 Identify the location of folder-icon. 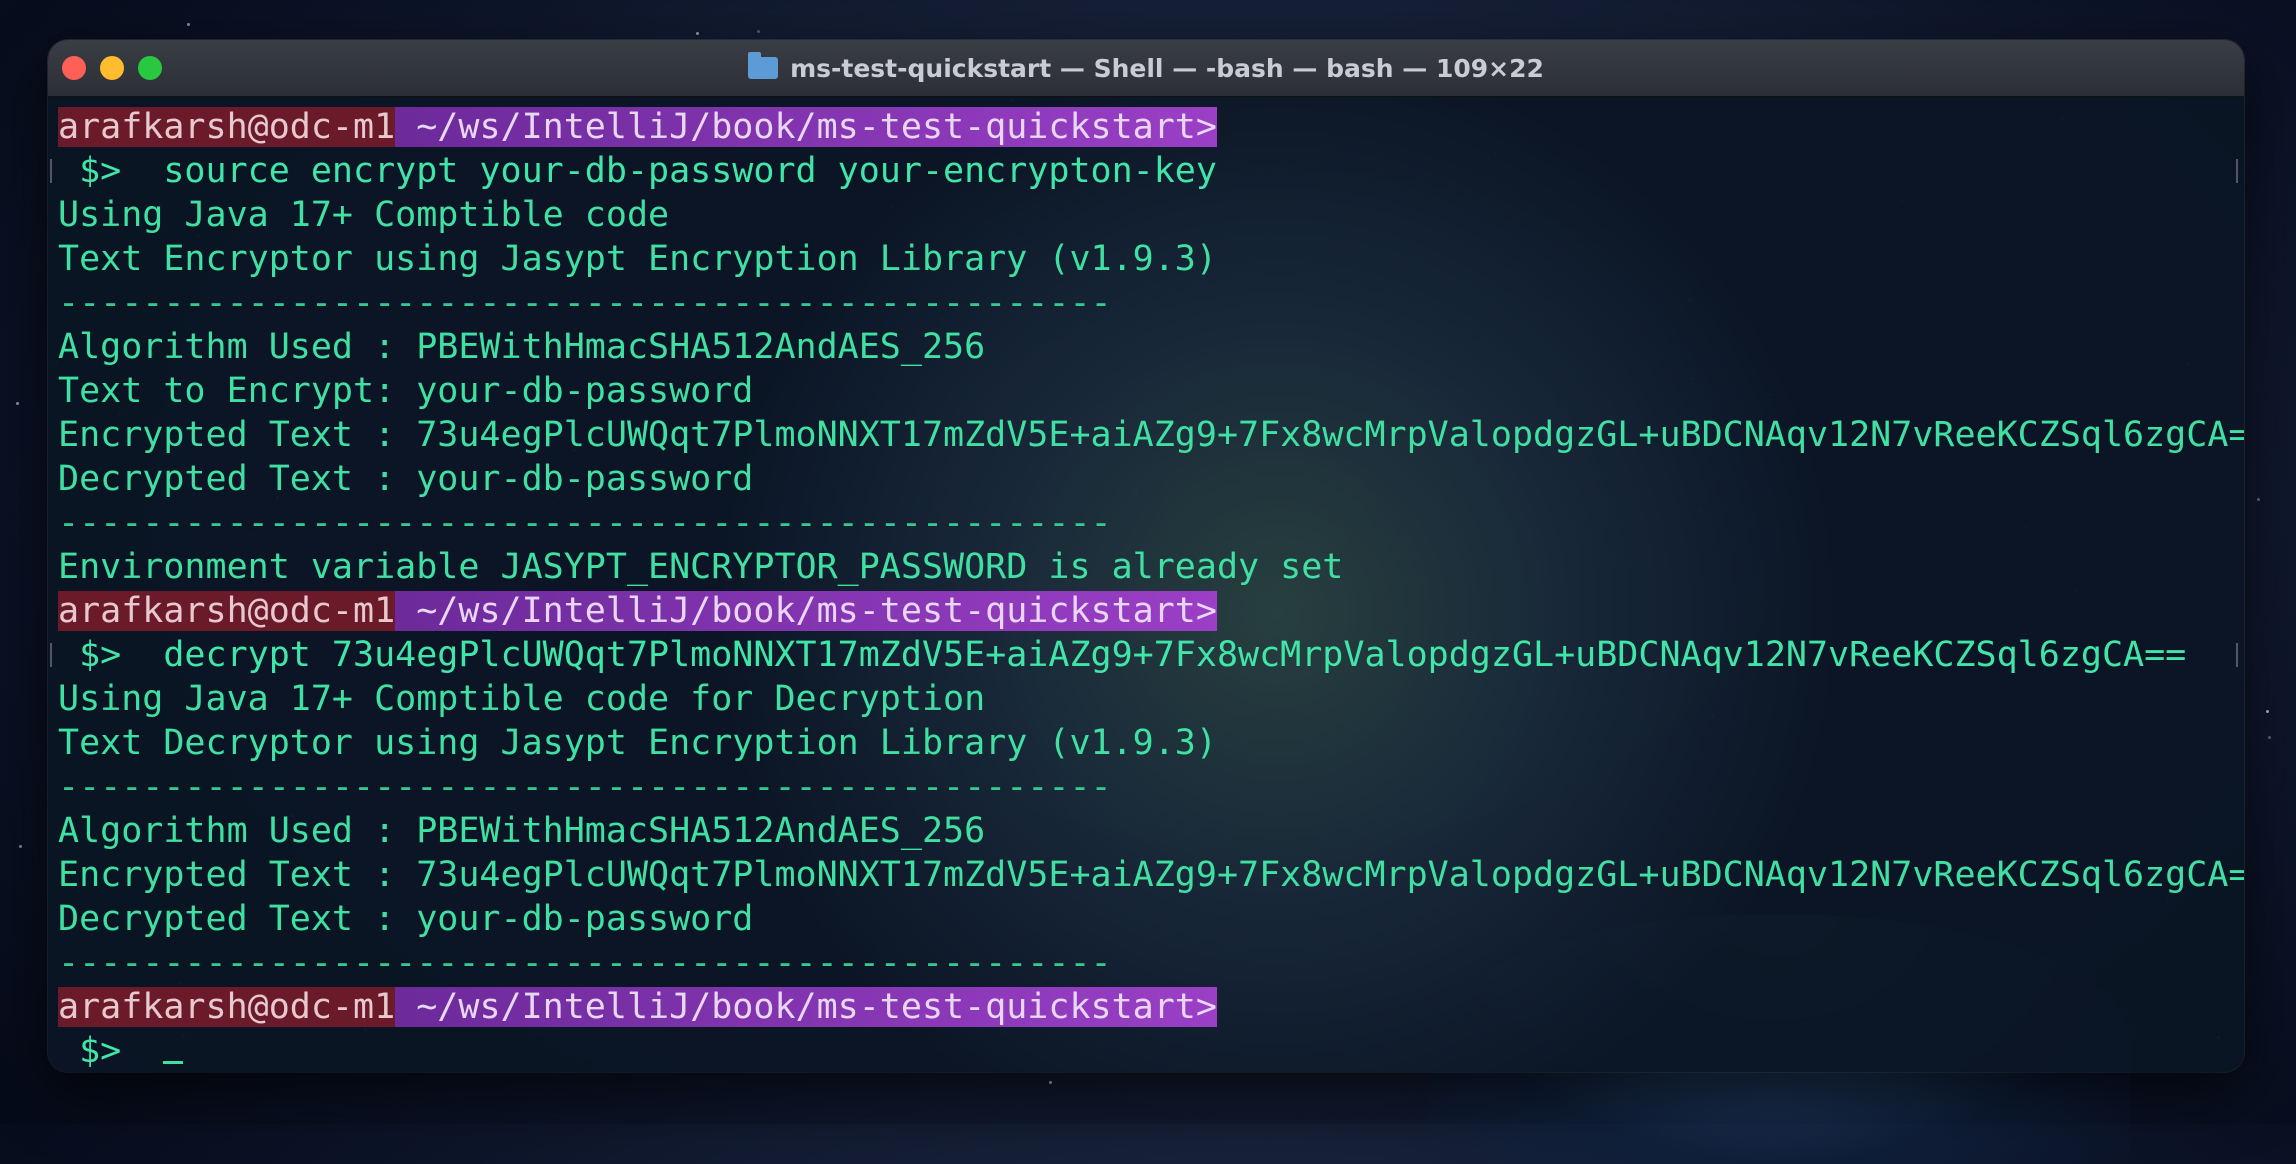
(763, 65).